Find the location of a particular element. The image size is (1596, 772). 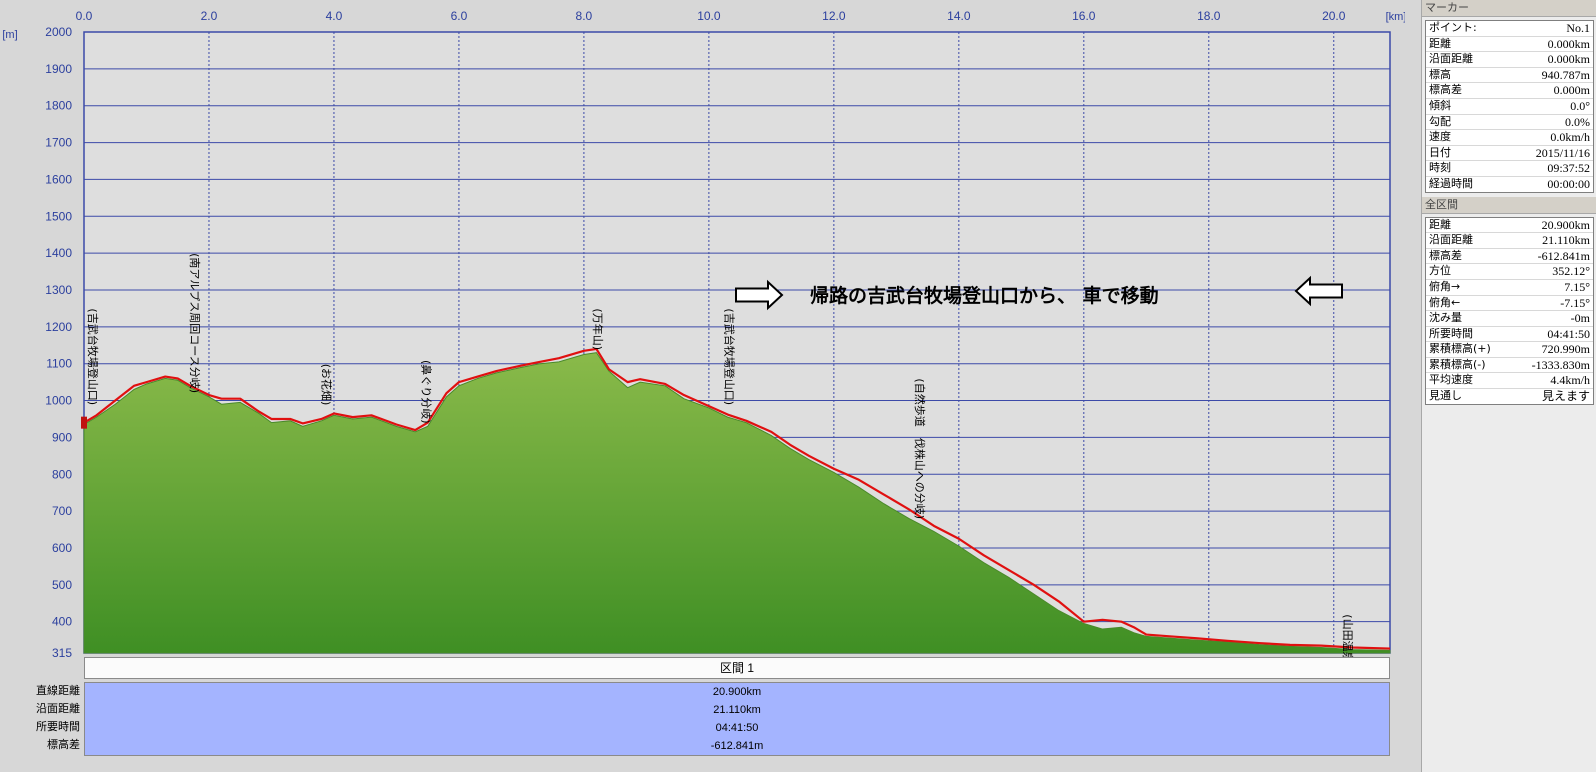

total-row: 俯角← -7.15° is located at coordinates (1509, 304).